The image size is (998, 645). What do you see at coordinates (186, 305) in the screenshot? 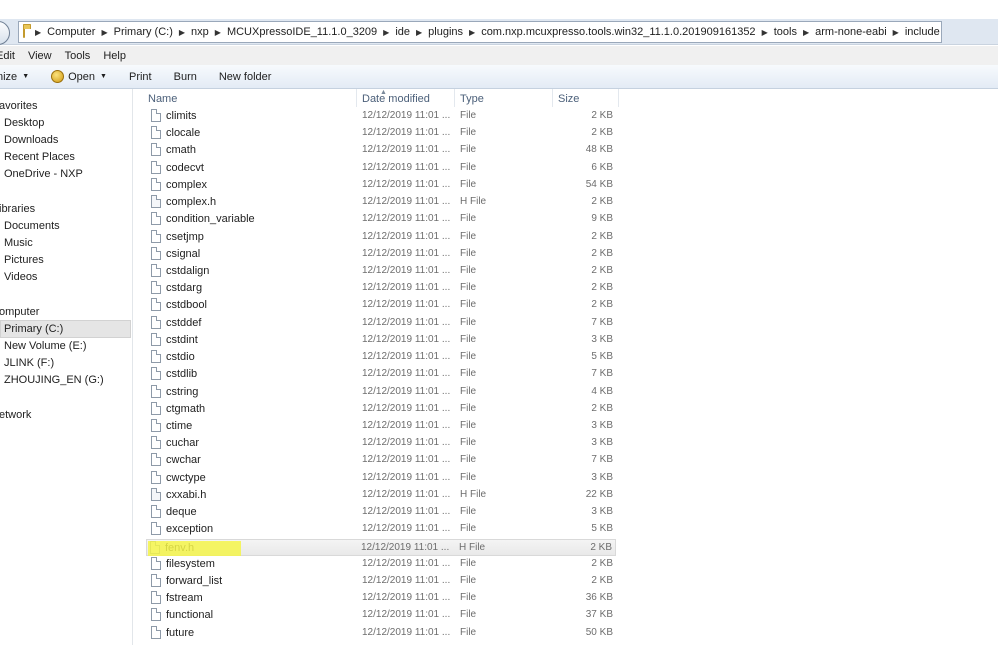
I see `file-name: cstdbool` at bounding box center [186, 305].